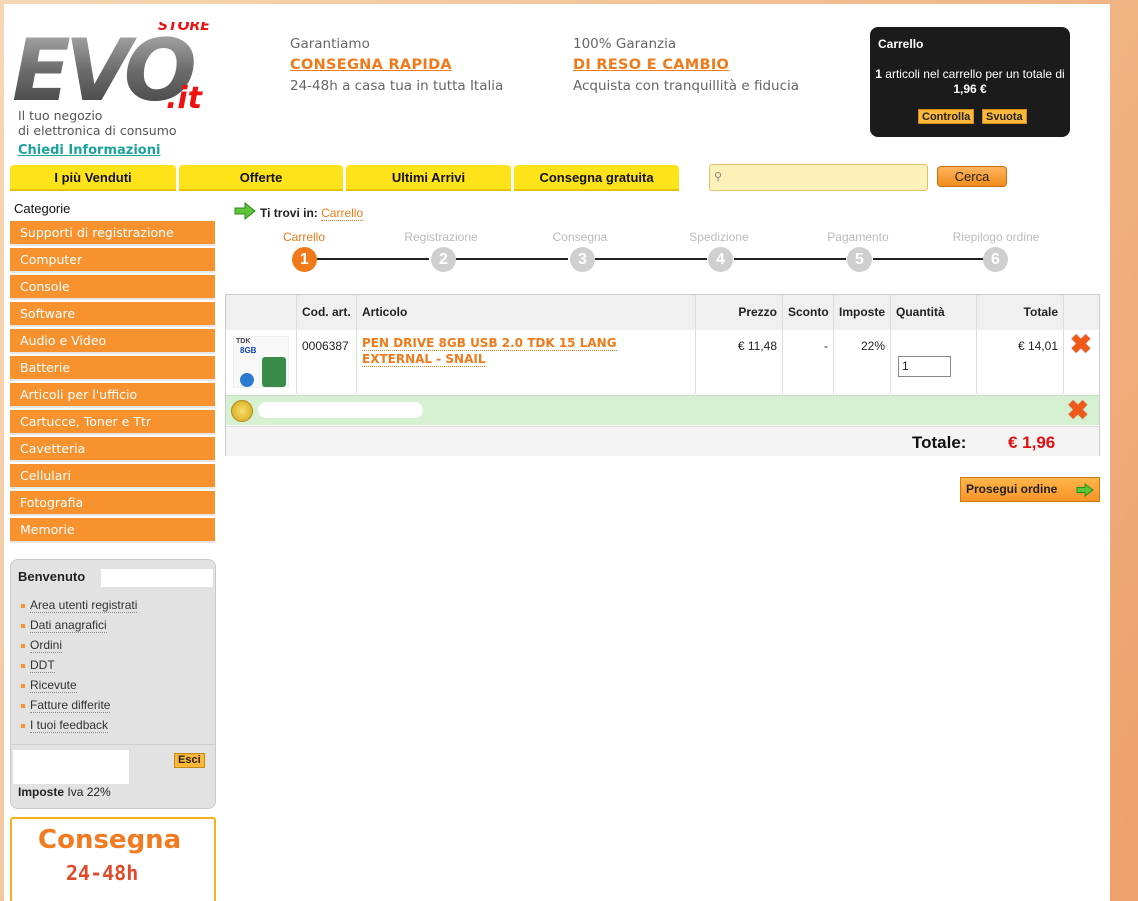 The height and width of the screenshot is (901, 1138). I want to click on welcome-title: Benvenuto, so click(52, 576).